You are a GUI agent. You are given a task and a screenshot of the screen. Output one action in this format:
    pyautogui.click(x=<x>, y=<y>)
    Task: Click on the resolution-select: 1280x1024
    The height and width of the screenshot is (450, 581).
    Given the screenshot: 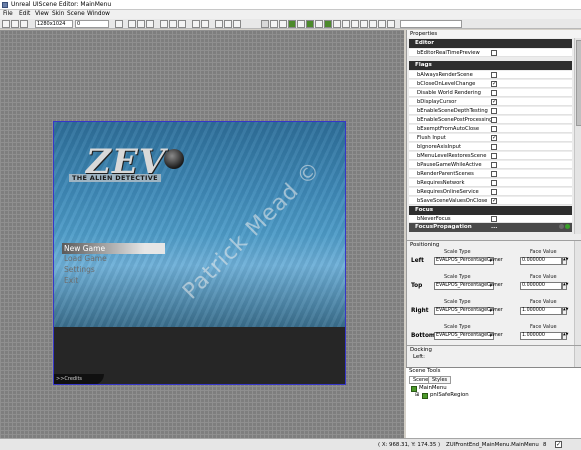 What is the action you would take?
    pyautogui.click(x=54, y=24)
    